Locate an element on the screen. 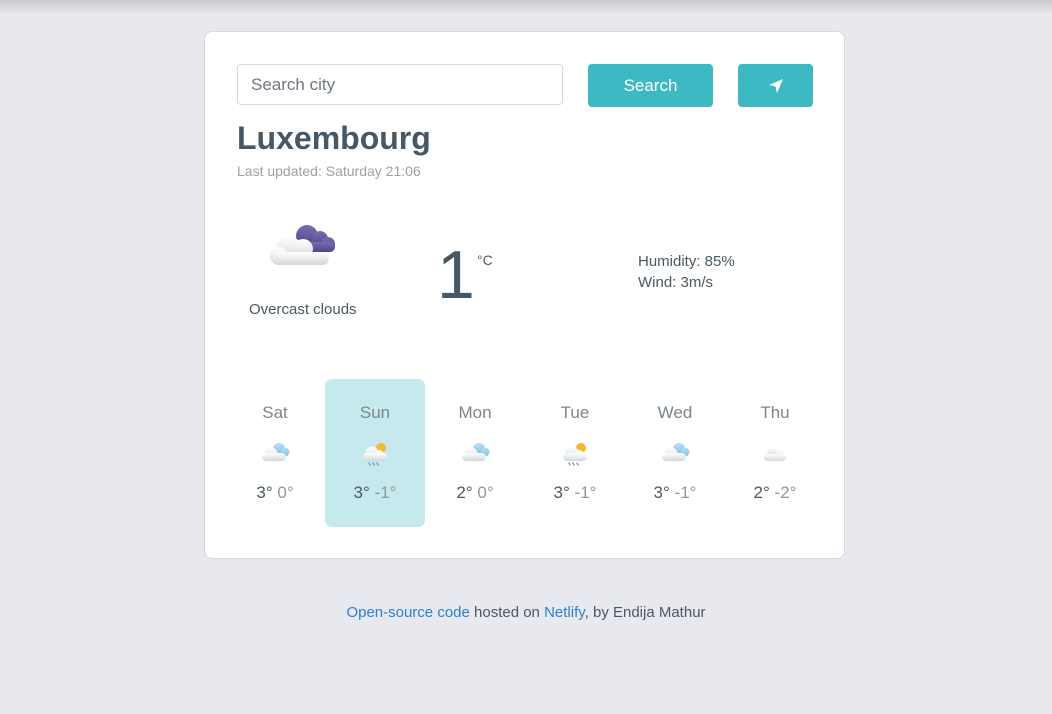 The height and width of the screenshot is (714, 1052). footer-author: , by Endija Mathur is located at coordinates (645, 612).